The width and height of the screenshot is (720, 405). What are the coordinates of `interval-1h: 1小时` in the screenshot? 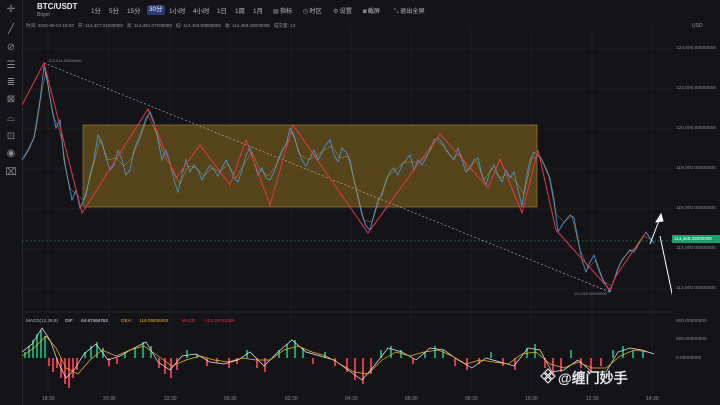 It's located at (177, 10).